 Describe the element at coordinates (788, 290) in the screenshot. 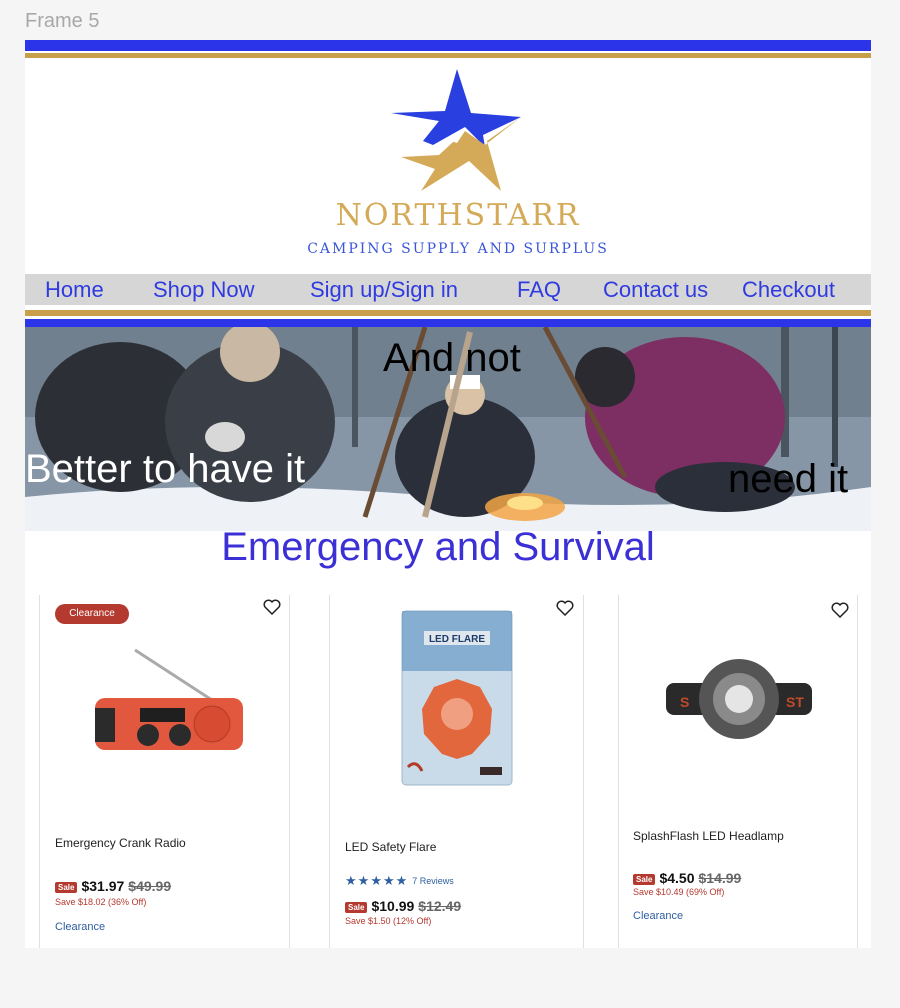

I see `nav-checkout: Checkout` at that location.